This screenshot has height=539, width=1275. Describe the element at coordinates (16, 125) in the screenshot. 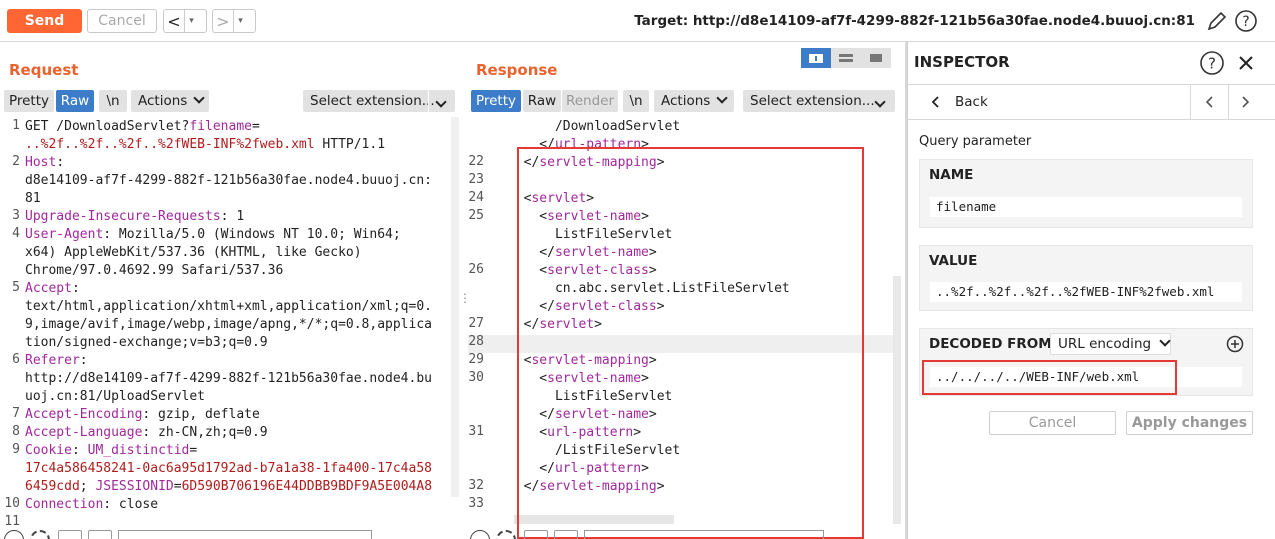

I see `line-number: 1` at that location.